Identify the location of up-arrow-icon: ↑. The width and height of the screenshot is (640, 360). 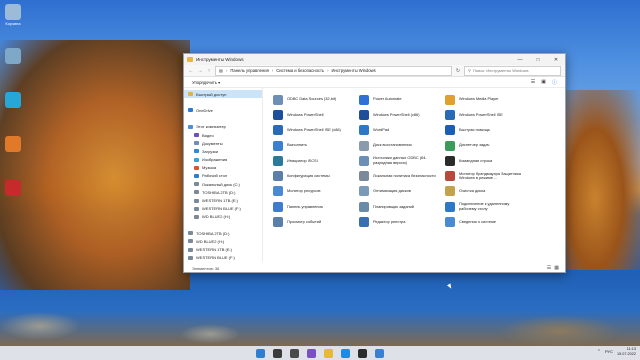
(209, 71).